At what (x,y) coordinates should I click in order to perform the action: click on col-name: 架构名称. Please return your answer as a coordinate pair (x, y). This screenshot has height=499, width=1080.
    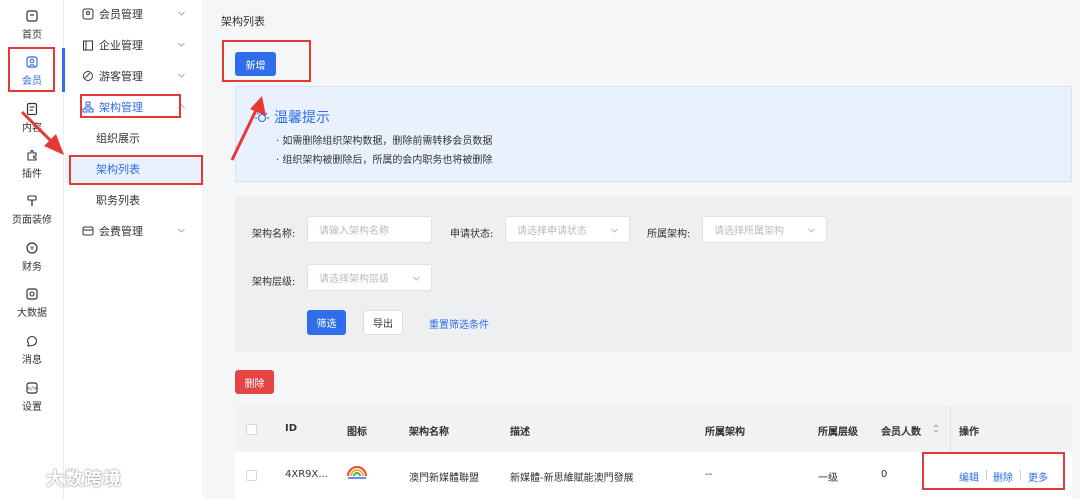
    Looking at the image, I should click on (429, 432).